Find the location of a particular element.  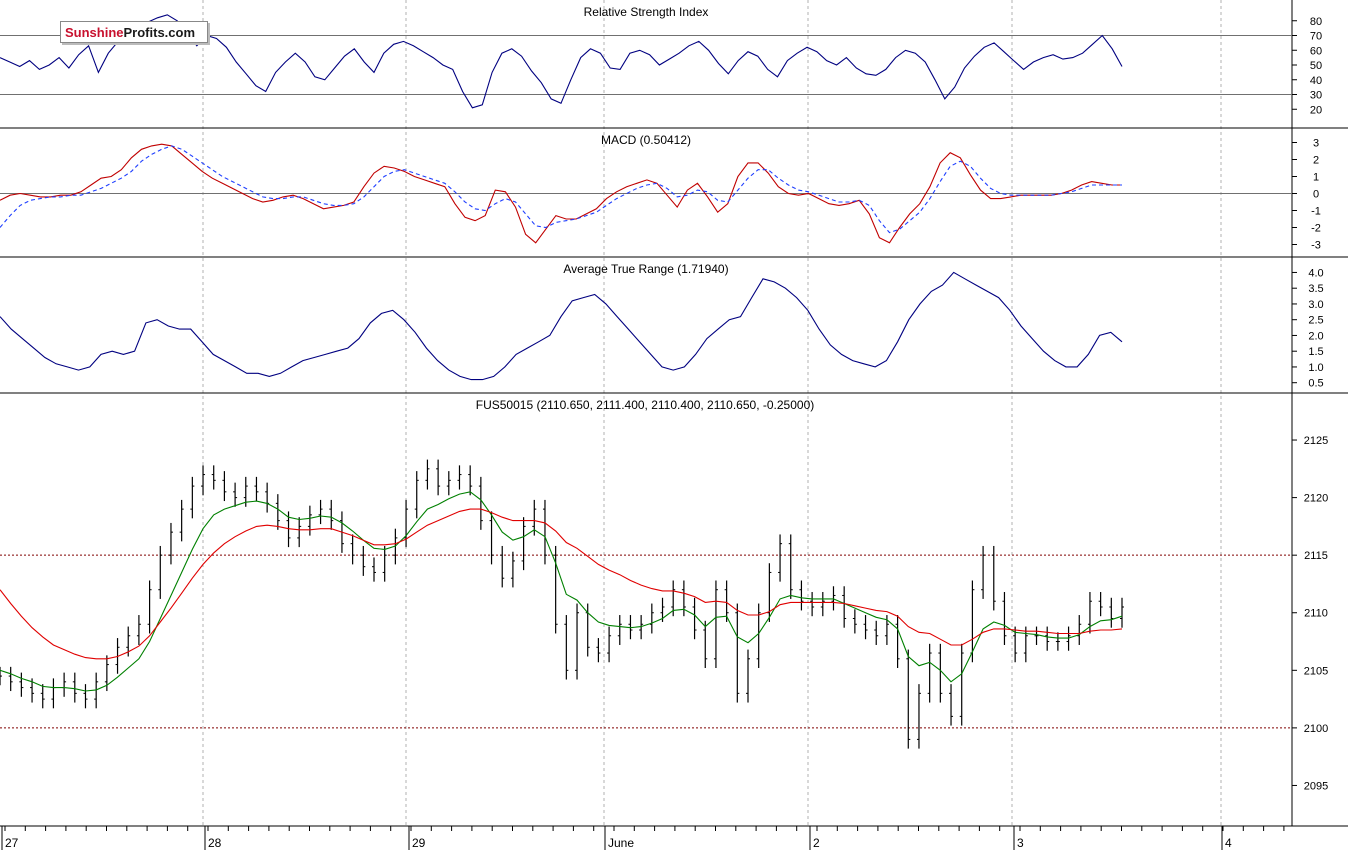

y-tick-label: 2.5 is located at coordinates (1315, 321).